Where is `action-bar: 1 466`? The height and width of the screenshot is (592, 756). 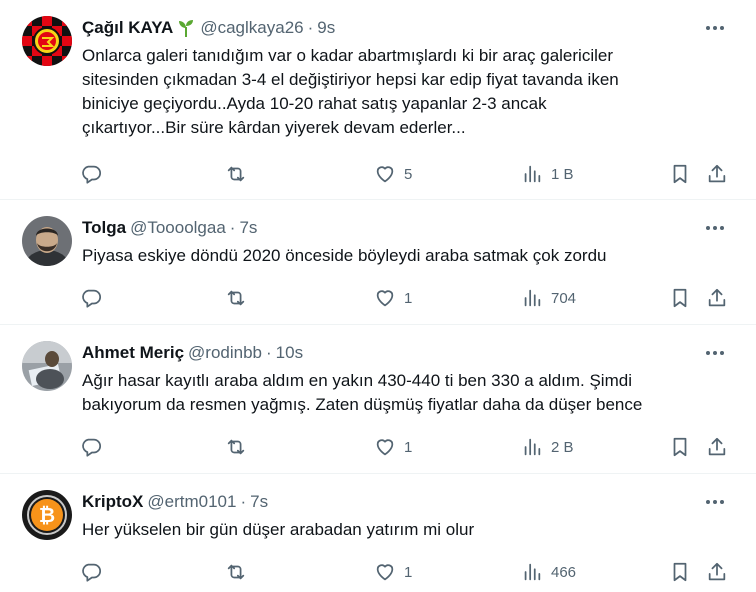
action-bar: 1 466 is located at coordinates (410, 572).